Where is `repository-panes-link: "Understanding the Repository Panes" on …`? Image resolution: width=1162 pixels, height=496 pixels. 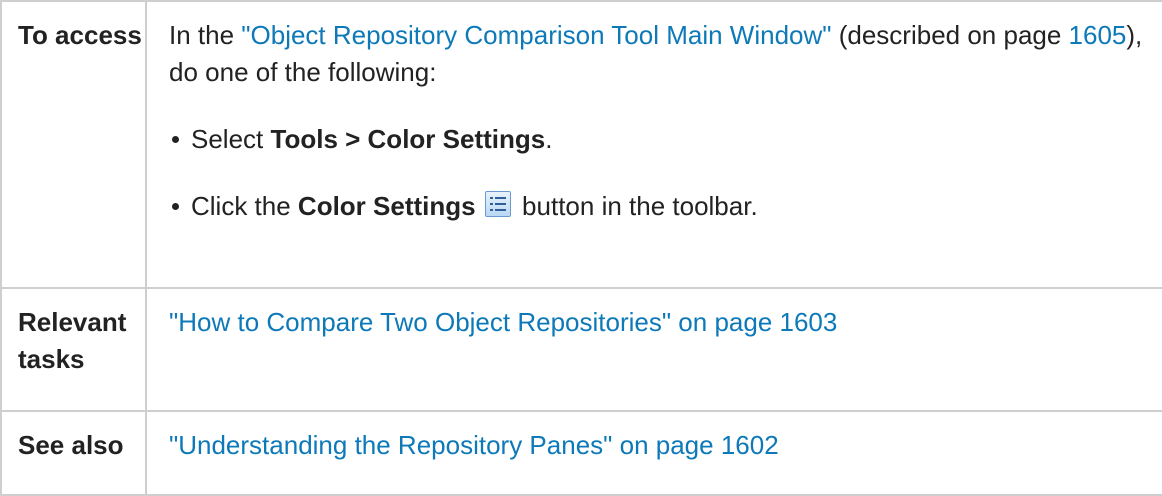
repository-panes-link: "Understanding the Repository Panes" on … is located at coordinates (474, 445).